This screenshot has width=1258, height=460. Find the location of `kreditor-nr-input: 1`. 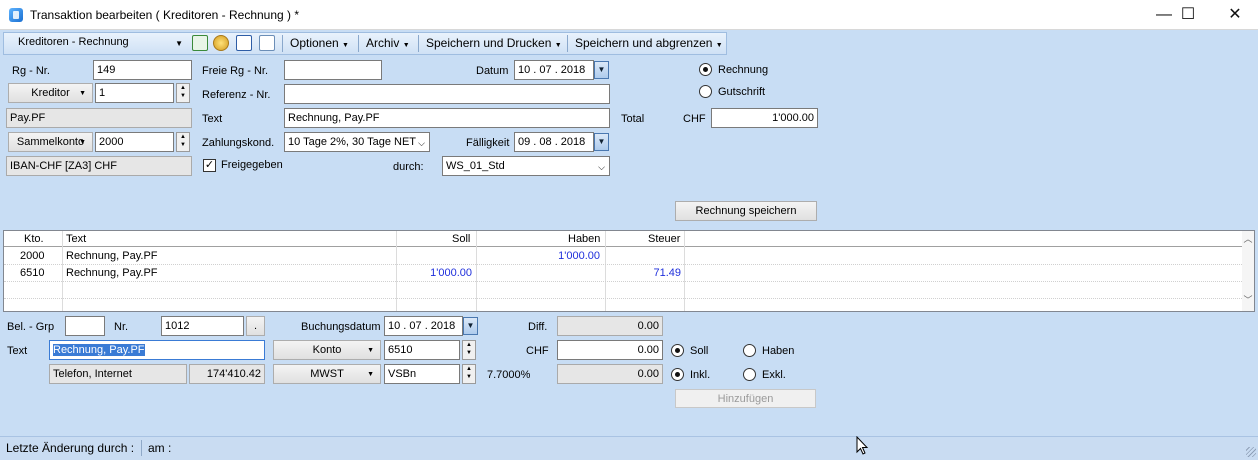

kreditor-nr-input: 1 is located at coordinates (134, 93).